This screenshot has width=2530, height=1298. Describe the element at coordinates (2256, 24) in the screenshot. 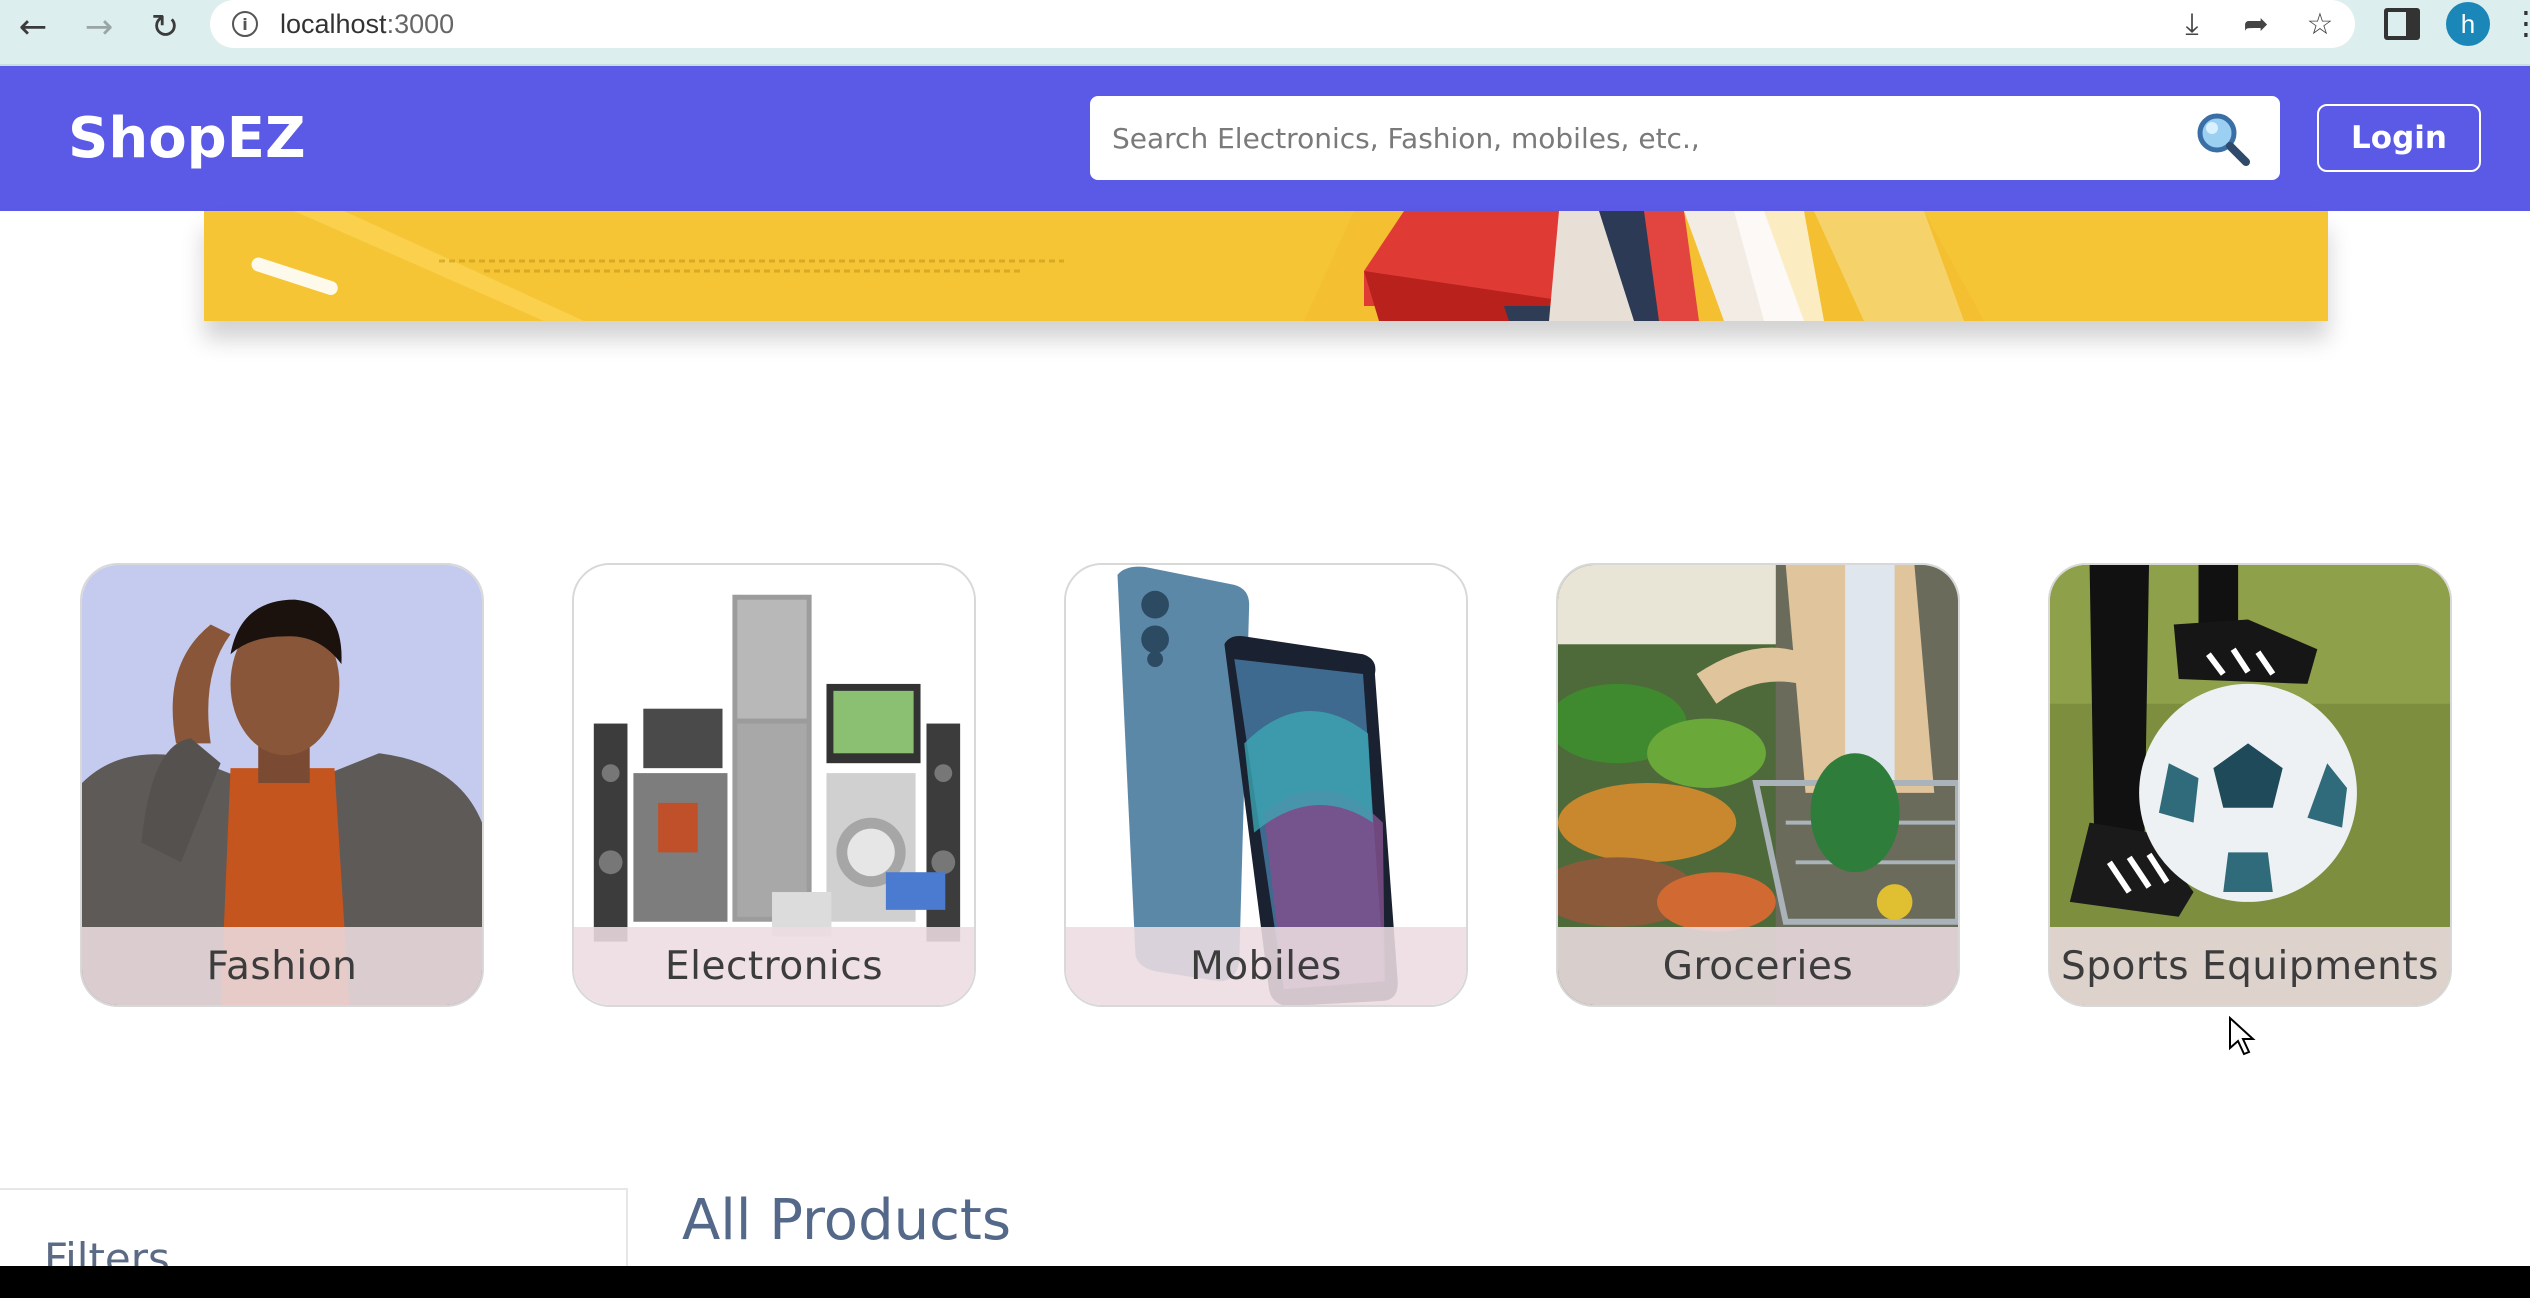

I see `share-icon: ➦` at that location.